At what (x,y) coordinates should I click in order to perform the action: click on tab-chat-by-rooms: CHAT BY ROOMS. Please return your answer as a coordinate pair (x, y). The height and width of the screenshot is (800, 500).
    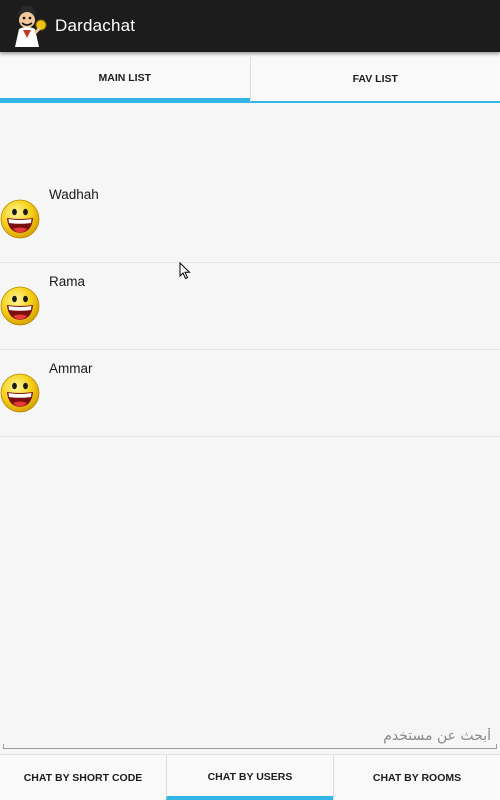
    Looking at the image, I should click on (416, 777).